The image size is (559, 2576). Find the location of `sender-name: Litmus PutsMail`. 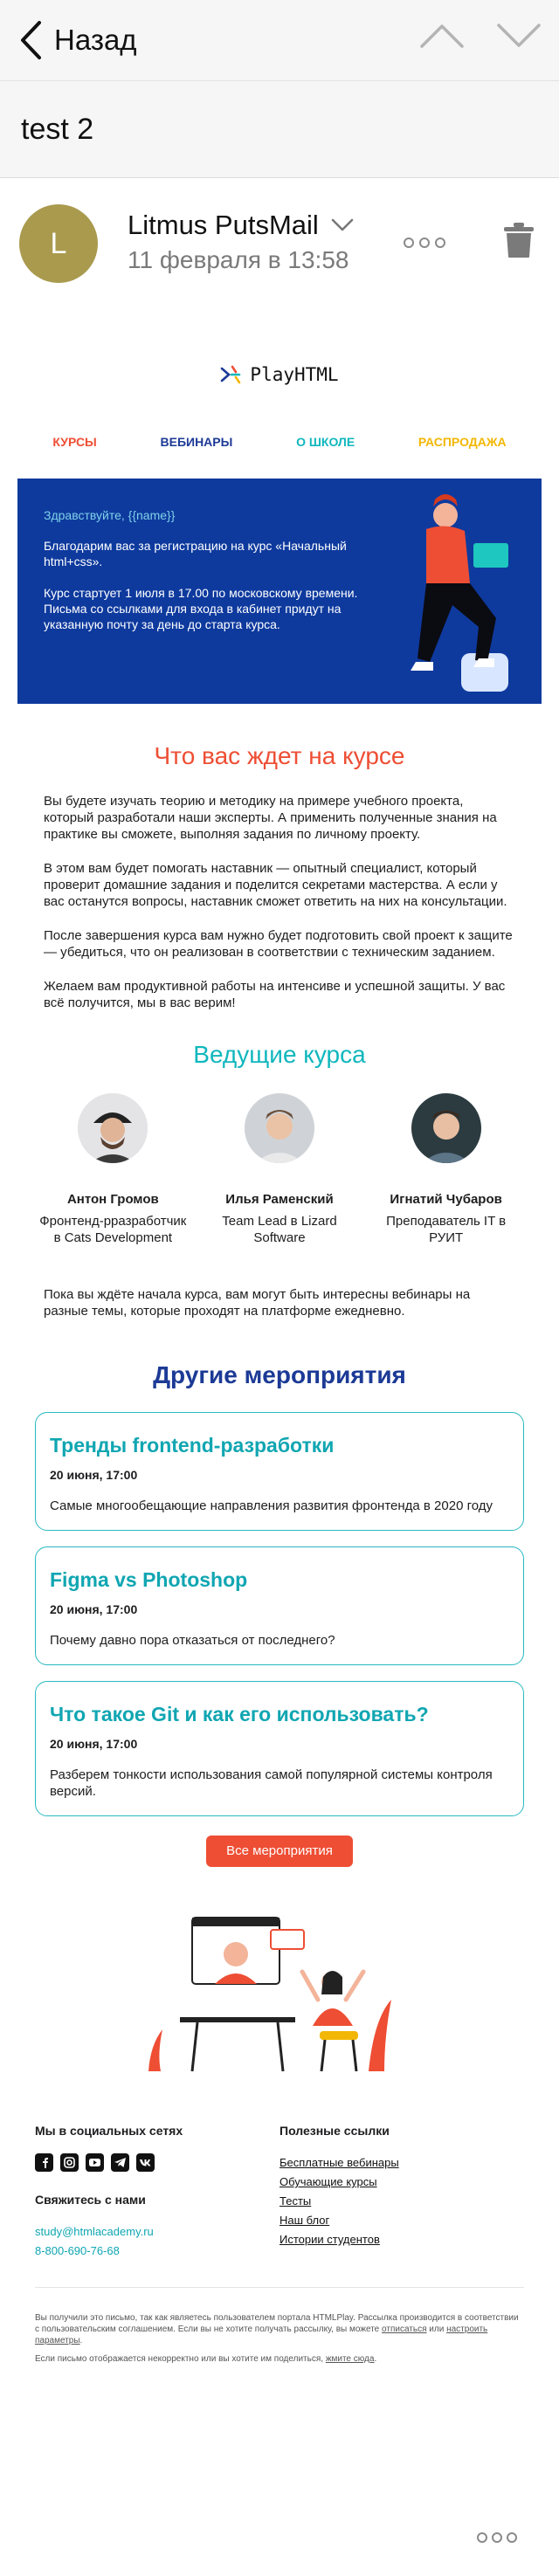

sender-name: Litmus PutsMail is located at coordinates (223, 225).